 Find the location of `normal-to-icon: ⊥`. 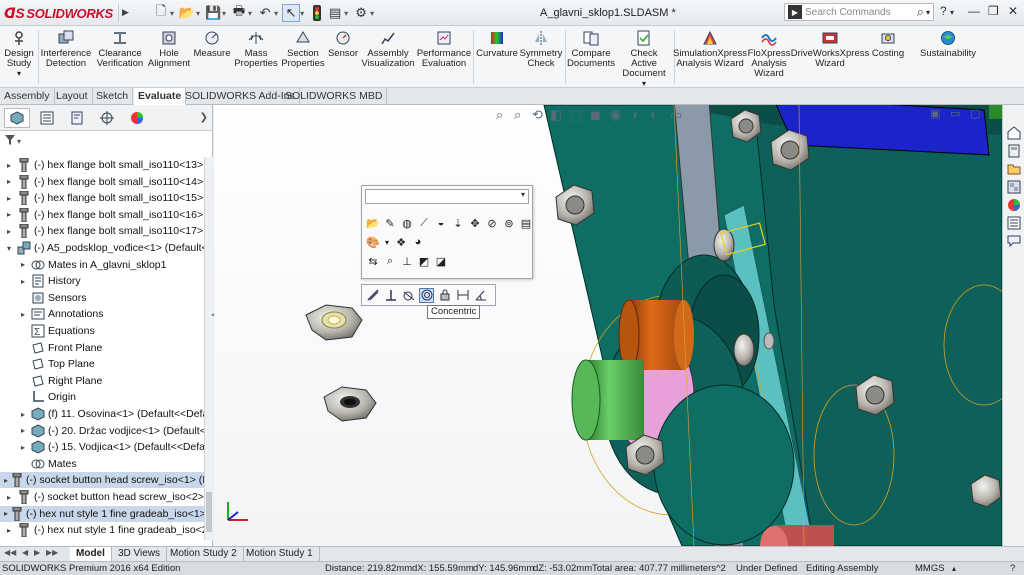

normal-to-icon: ⊥ is located at coordinates (407, 261).